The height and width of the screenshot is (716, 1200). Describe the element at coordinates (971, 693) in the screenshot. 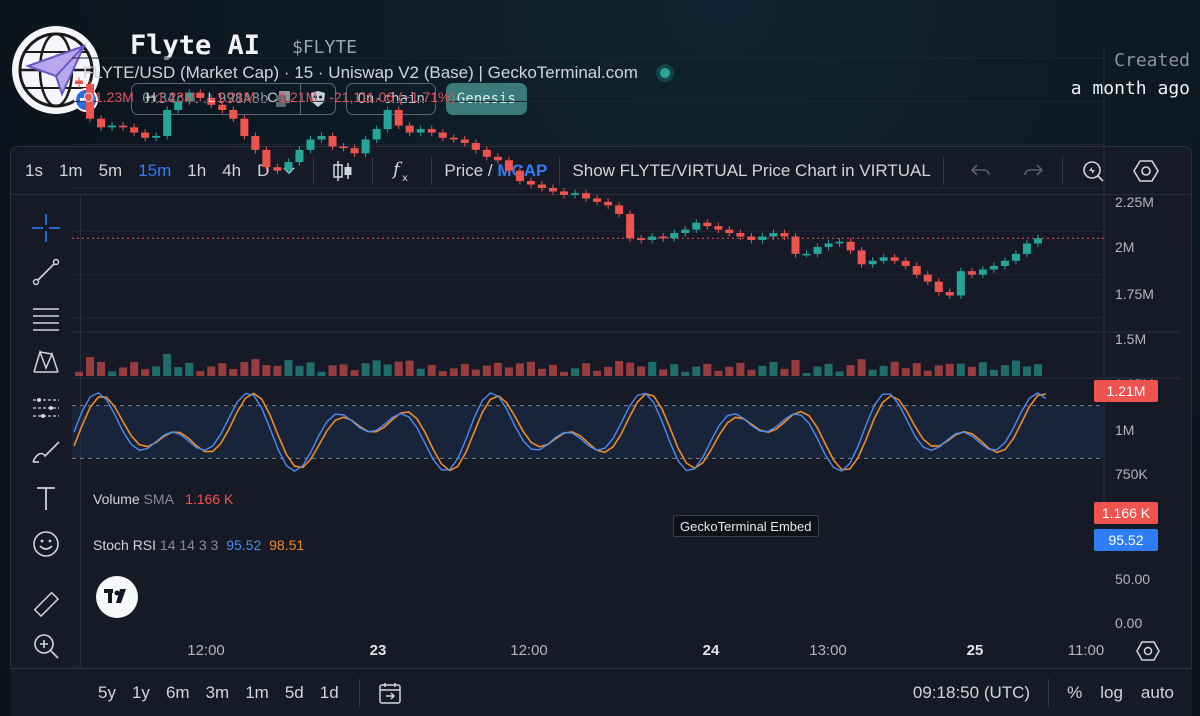

I see `utc-clock: 09:18:50 (UTC)` at that location.